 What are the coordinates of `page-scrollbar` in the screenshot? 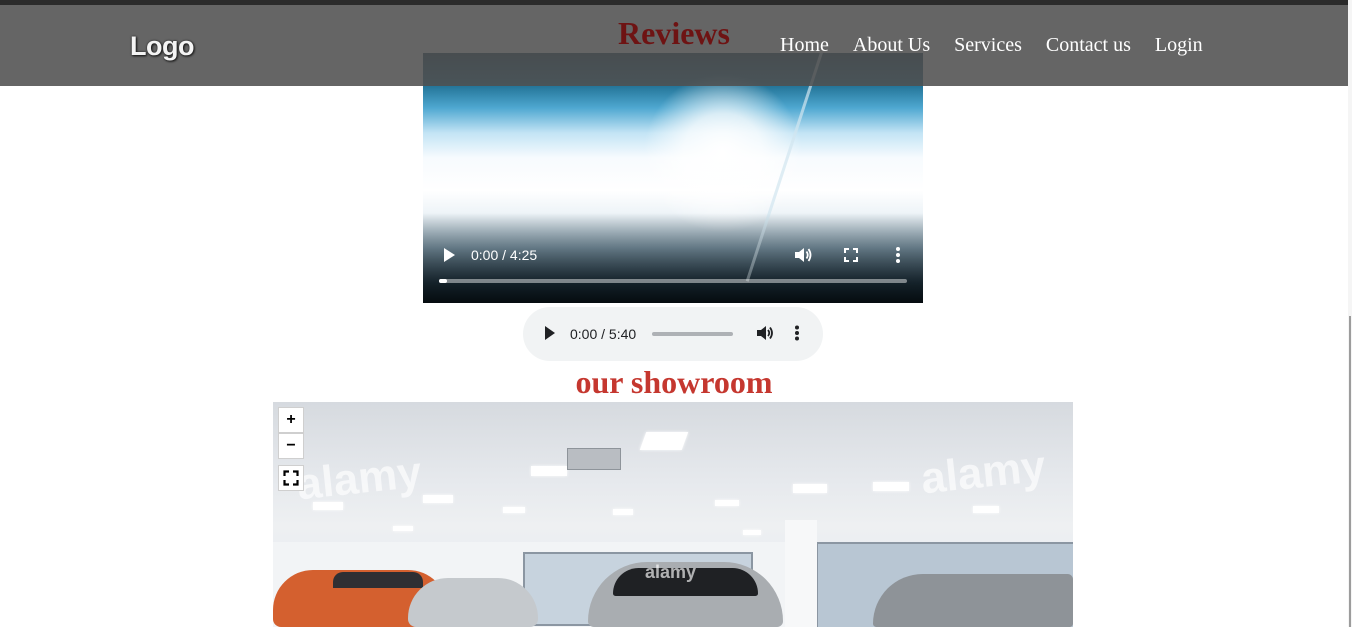 It's located at (1350, 313).